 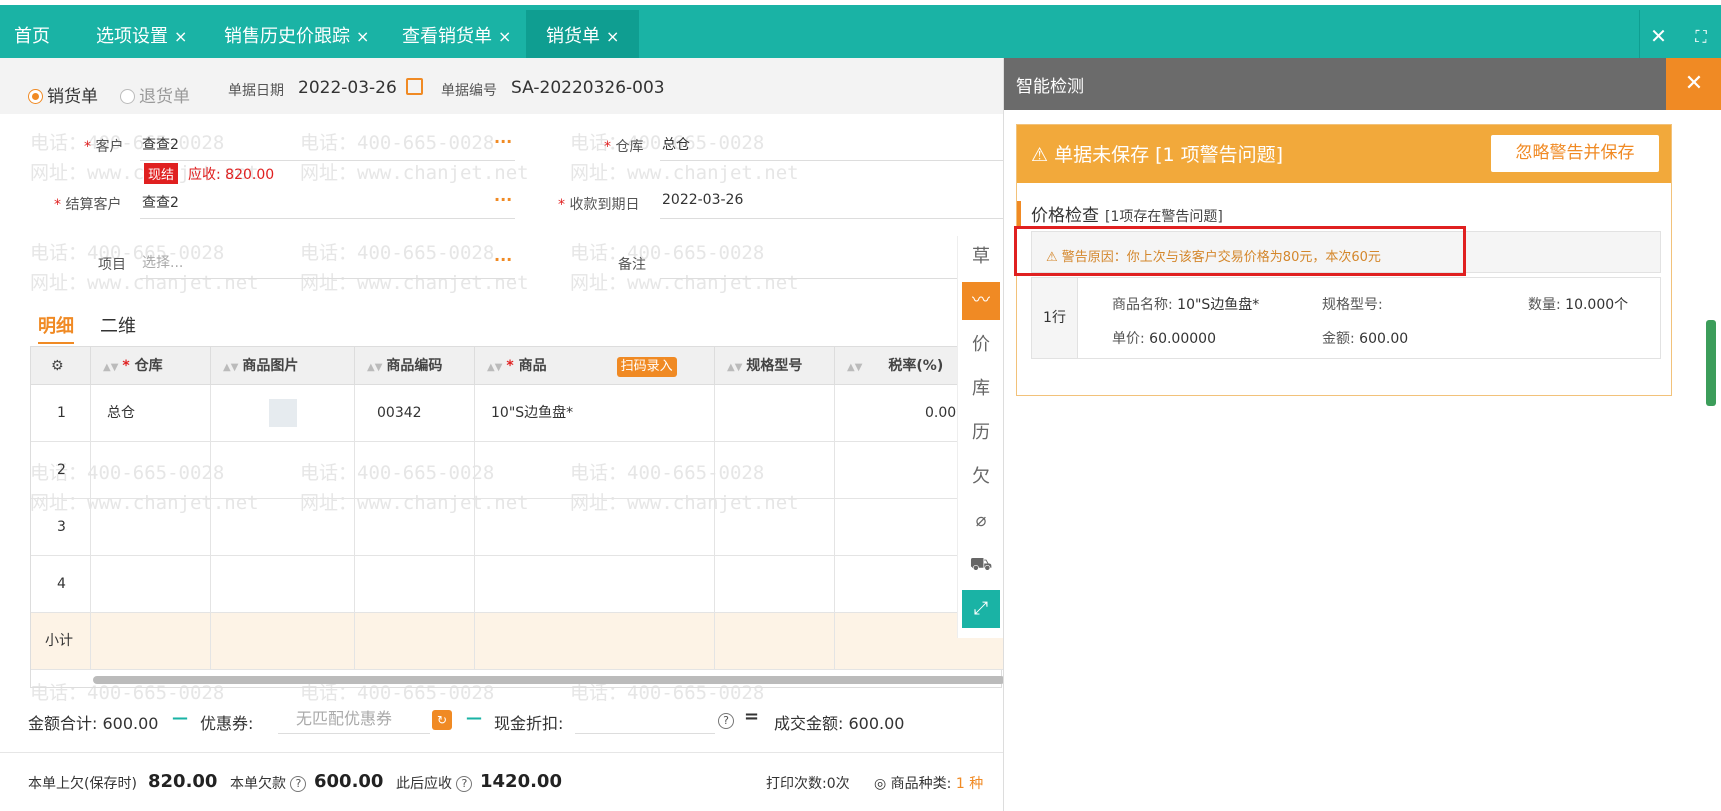 What do you see at coordinates (549, 680) in the screenshot?
I see `horizontal-scrollbar` at bounding box center [549, 680].